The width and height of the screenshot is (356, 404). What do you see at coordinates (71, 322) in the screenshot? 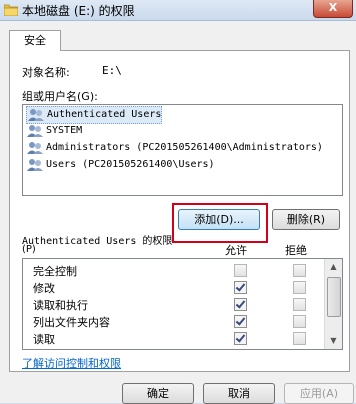
I see `permission-name: 列出文件夹内容` at bounding box center [71, 322].